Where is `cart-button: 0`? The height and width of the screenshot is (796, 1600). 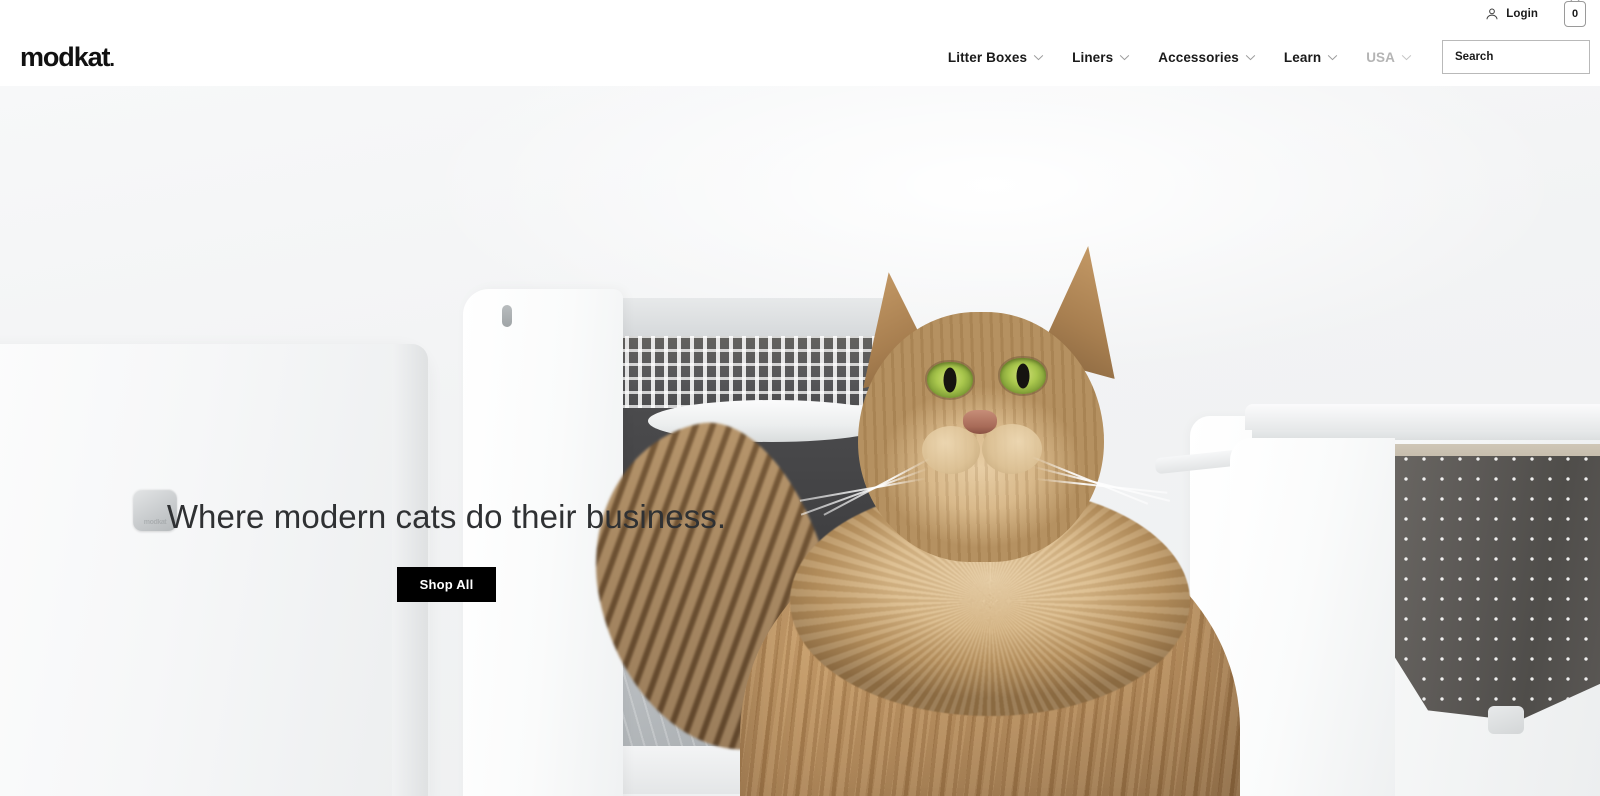
cart-button: 0 is located at coordinates (1575, 13).